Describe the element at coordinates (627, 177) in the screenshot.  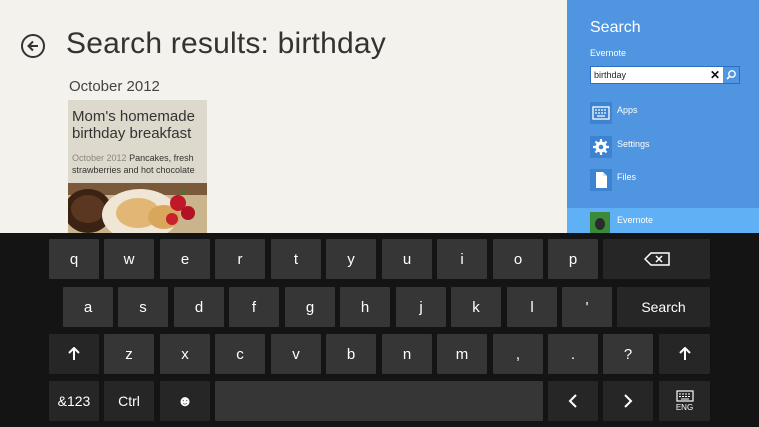
I see `search-target-label: Files` at that location.